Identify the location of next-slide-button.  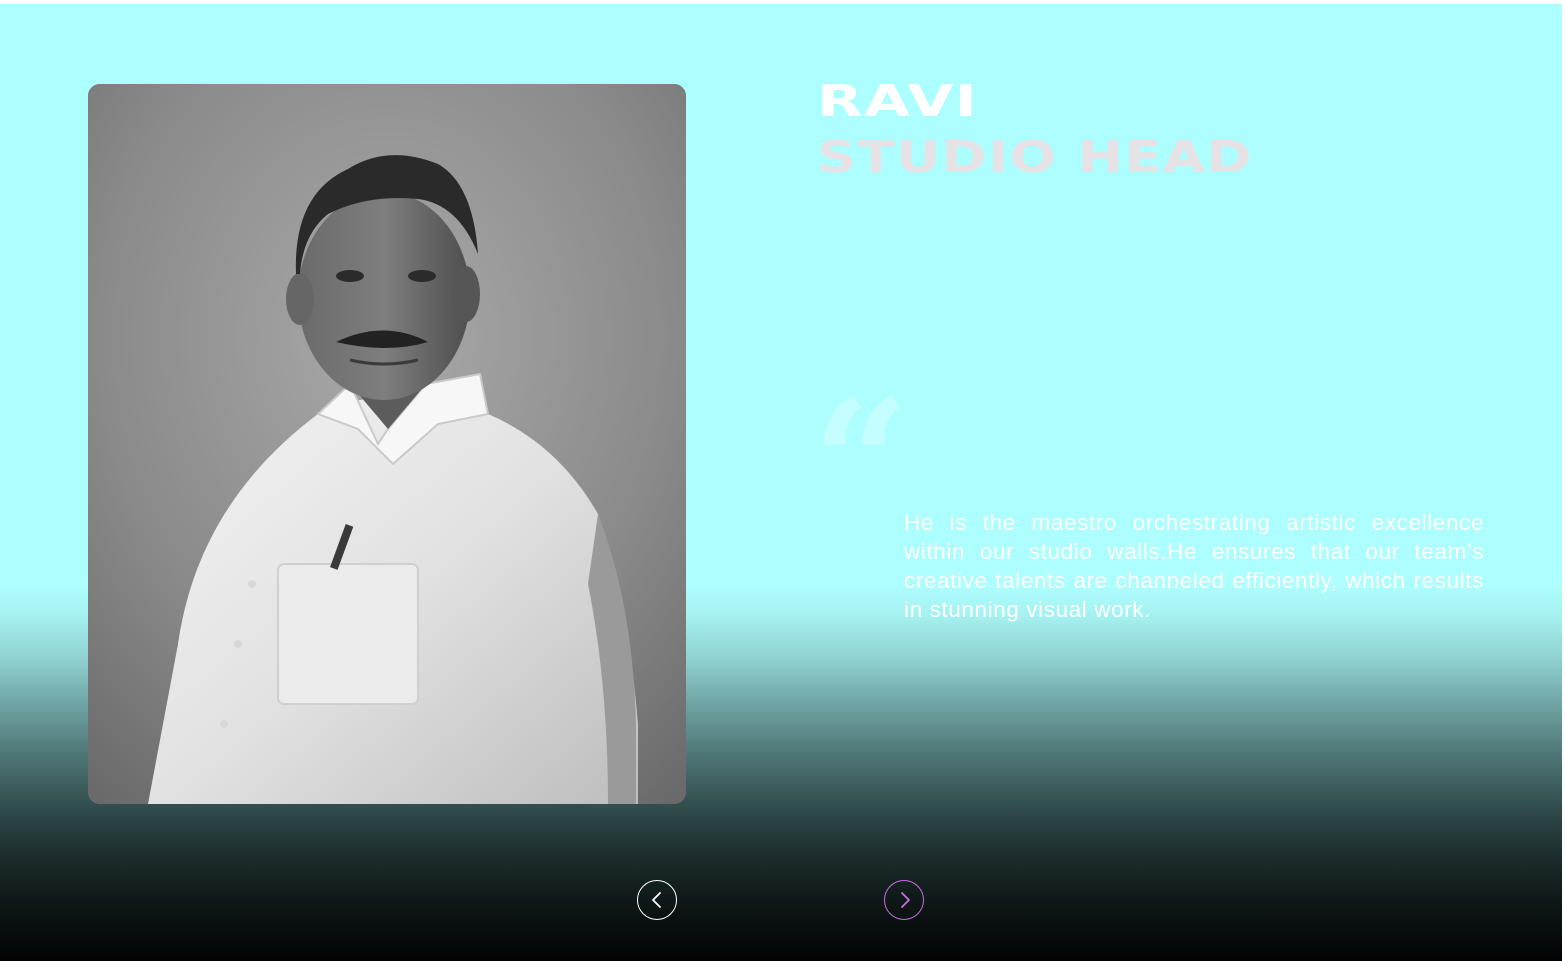
(904, 900).